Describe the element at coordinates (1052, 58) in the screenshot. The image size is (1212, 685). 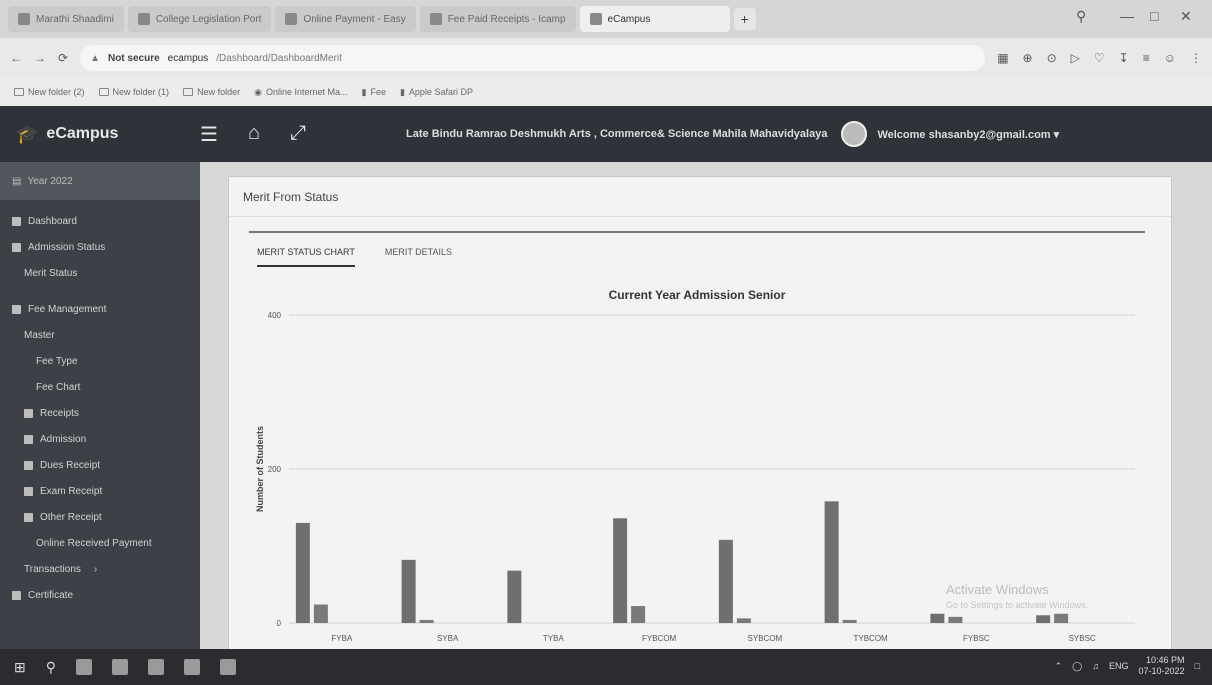
I see `extension-icon: ⊙` at that location.